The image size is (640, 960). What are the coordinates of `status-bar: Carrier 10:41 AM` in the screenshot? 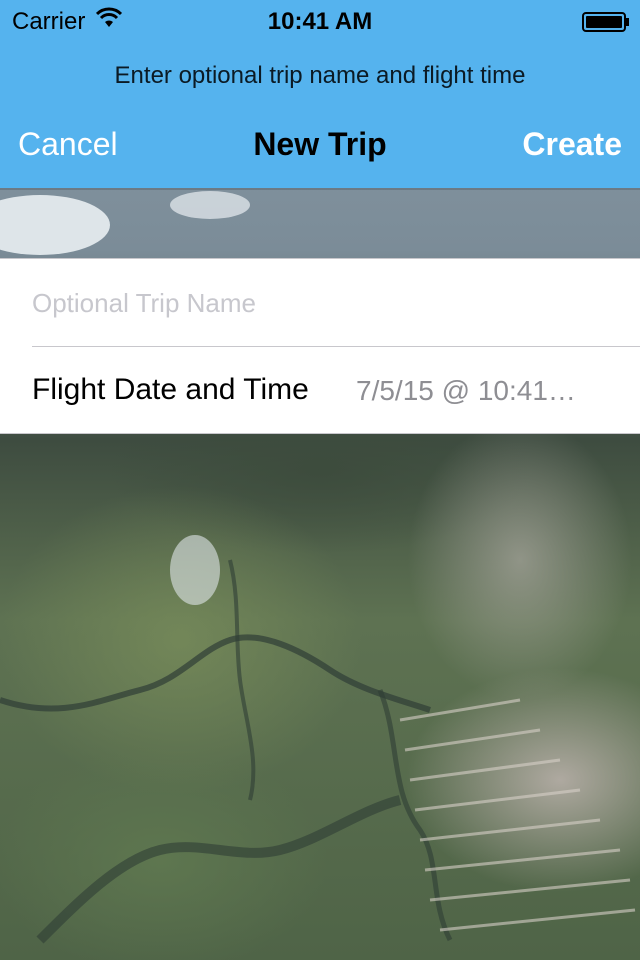 It's located at (320, 20).